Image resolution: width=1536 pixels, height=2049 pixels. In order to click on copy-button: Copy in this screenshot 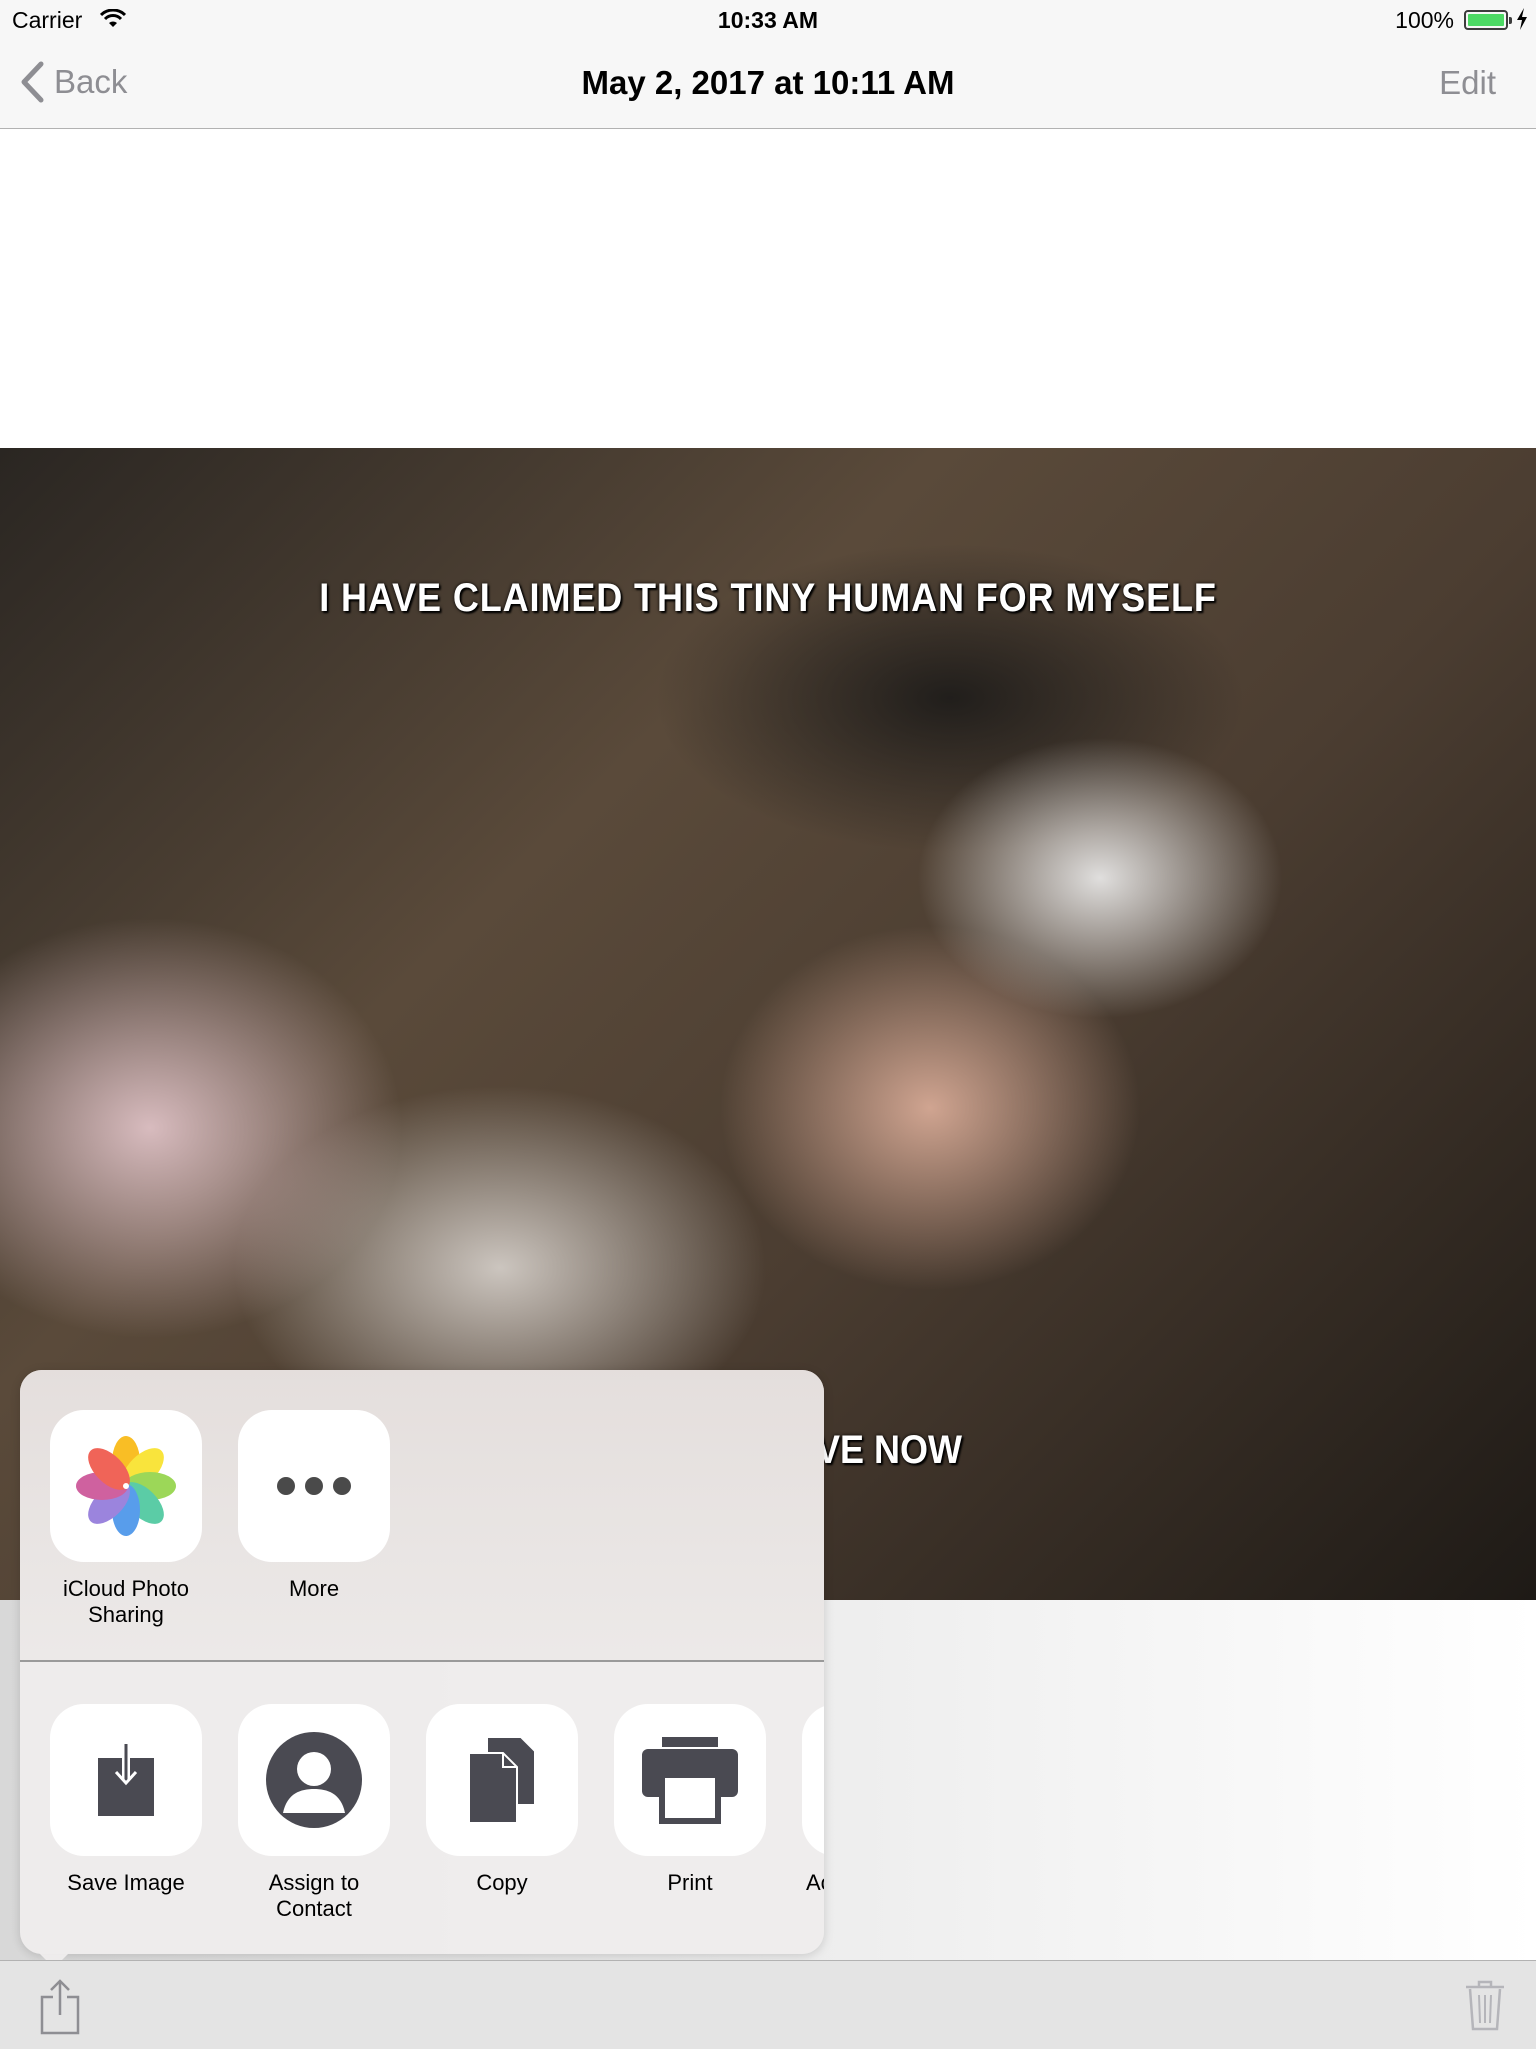, I will do `click(502, 1813)`.